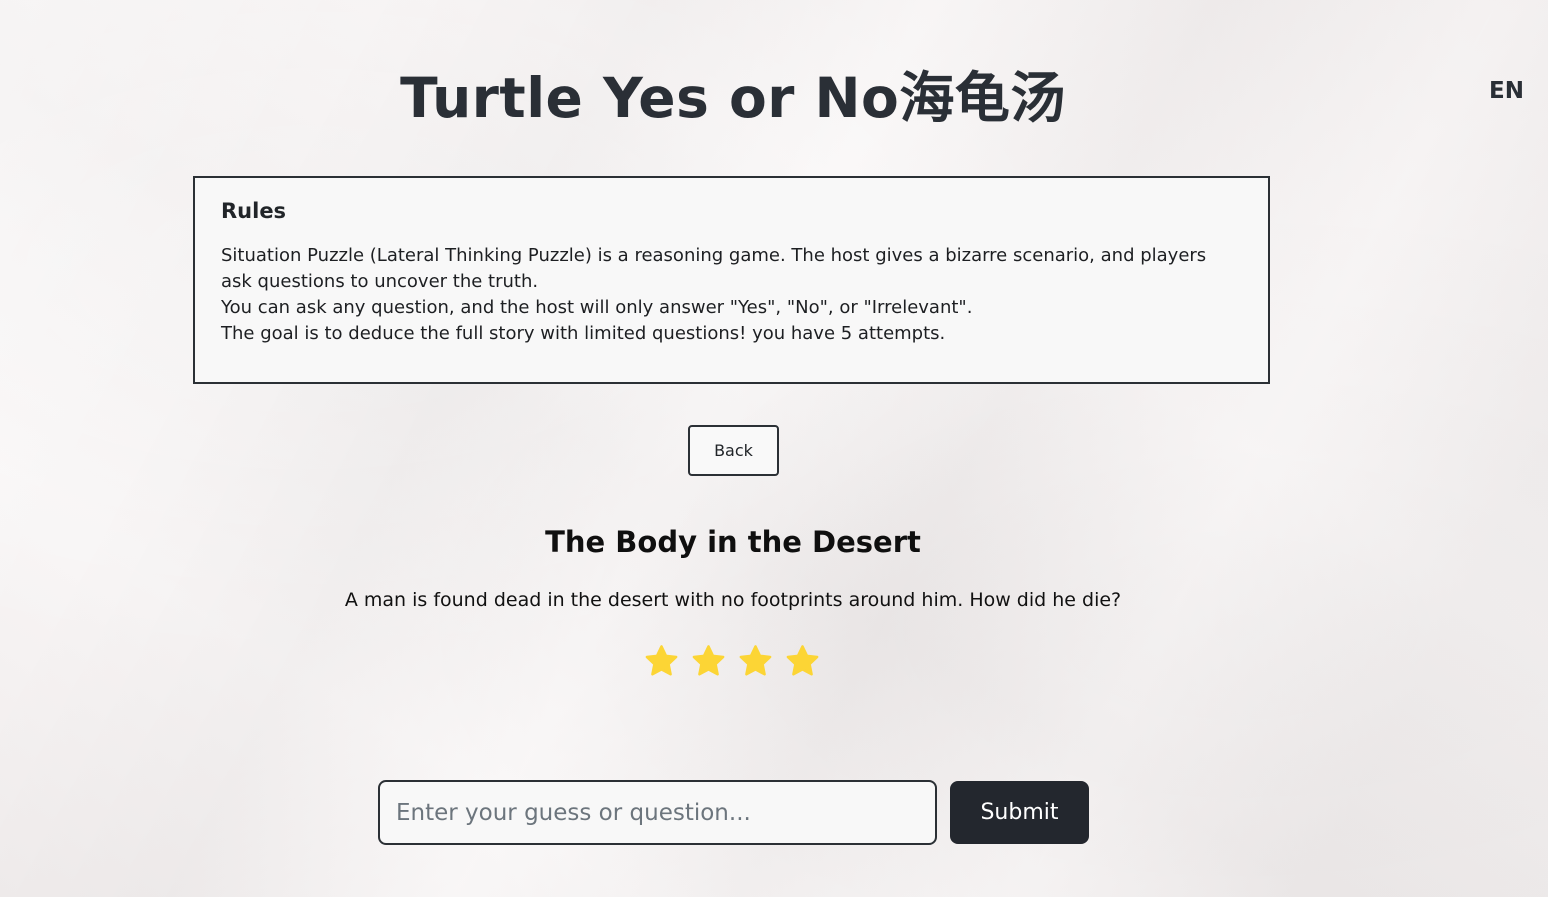  I want to click on guess-input, so click(657, 812).